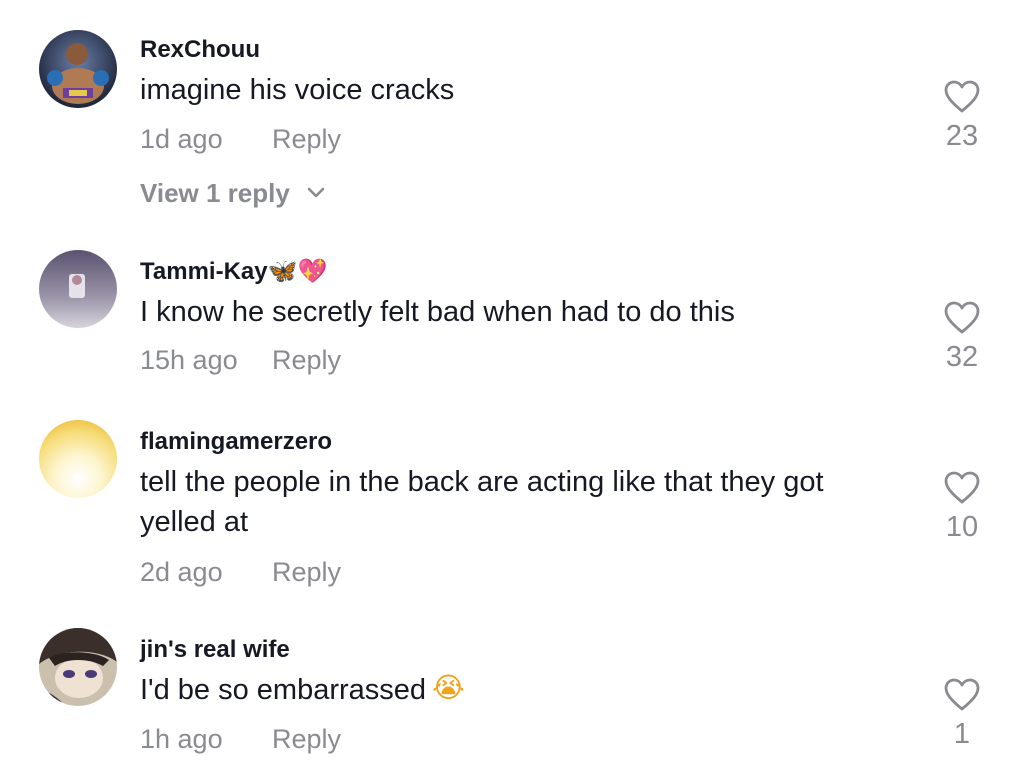  I want to click on like-count: 10, so click(962, 527).